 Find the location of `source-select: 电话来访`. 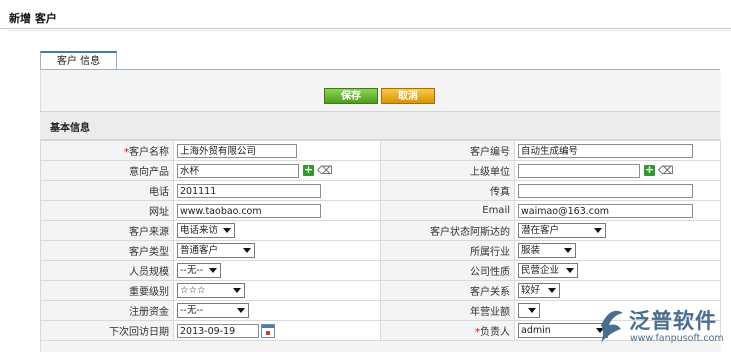

source-select: 电话来访 is located at coordinates (206, 230).